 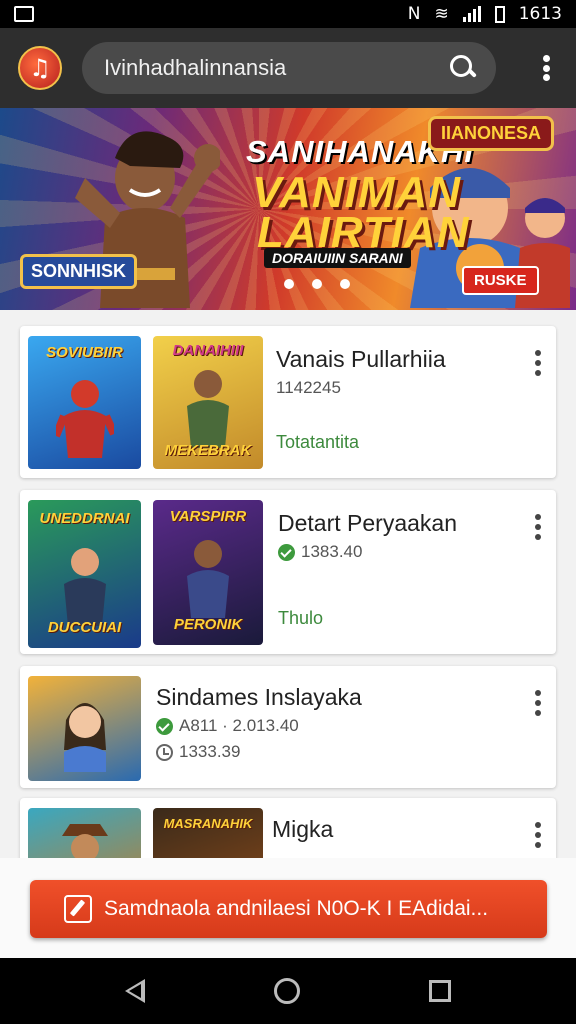 I want to click on game-thumbnail: DANAIHIII MEKEBRAK, so click(x=208, y=402).